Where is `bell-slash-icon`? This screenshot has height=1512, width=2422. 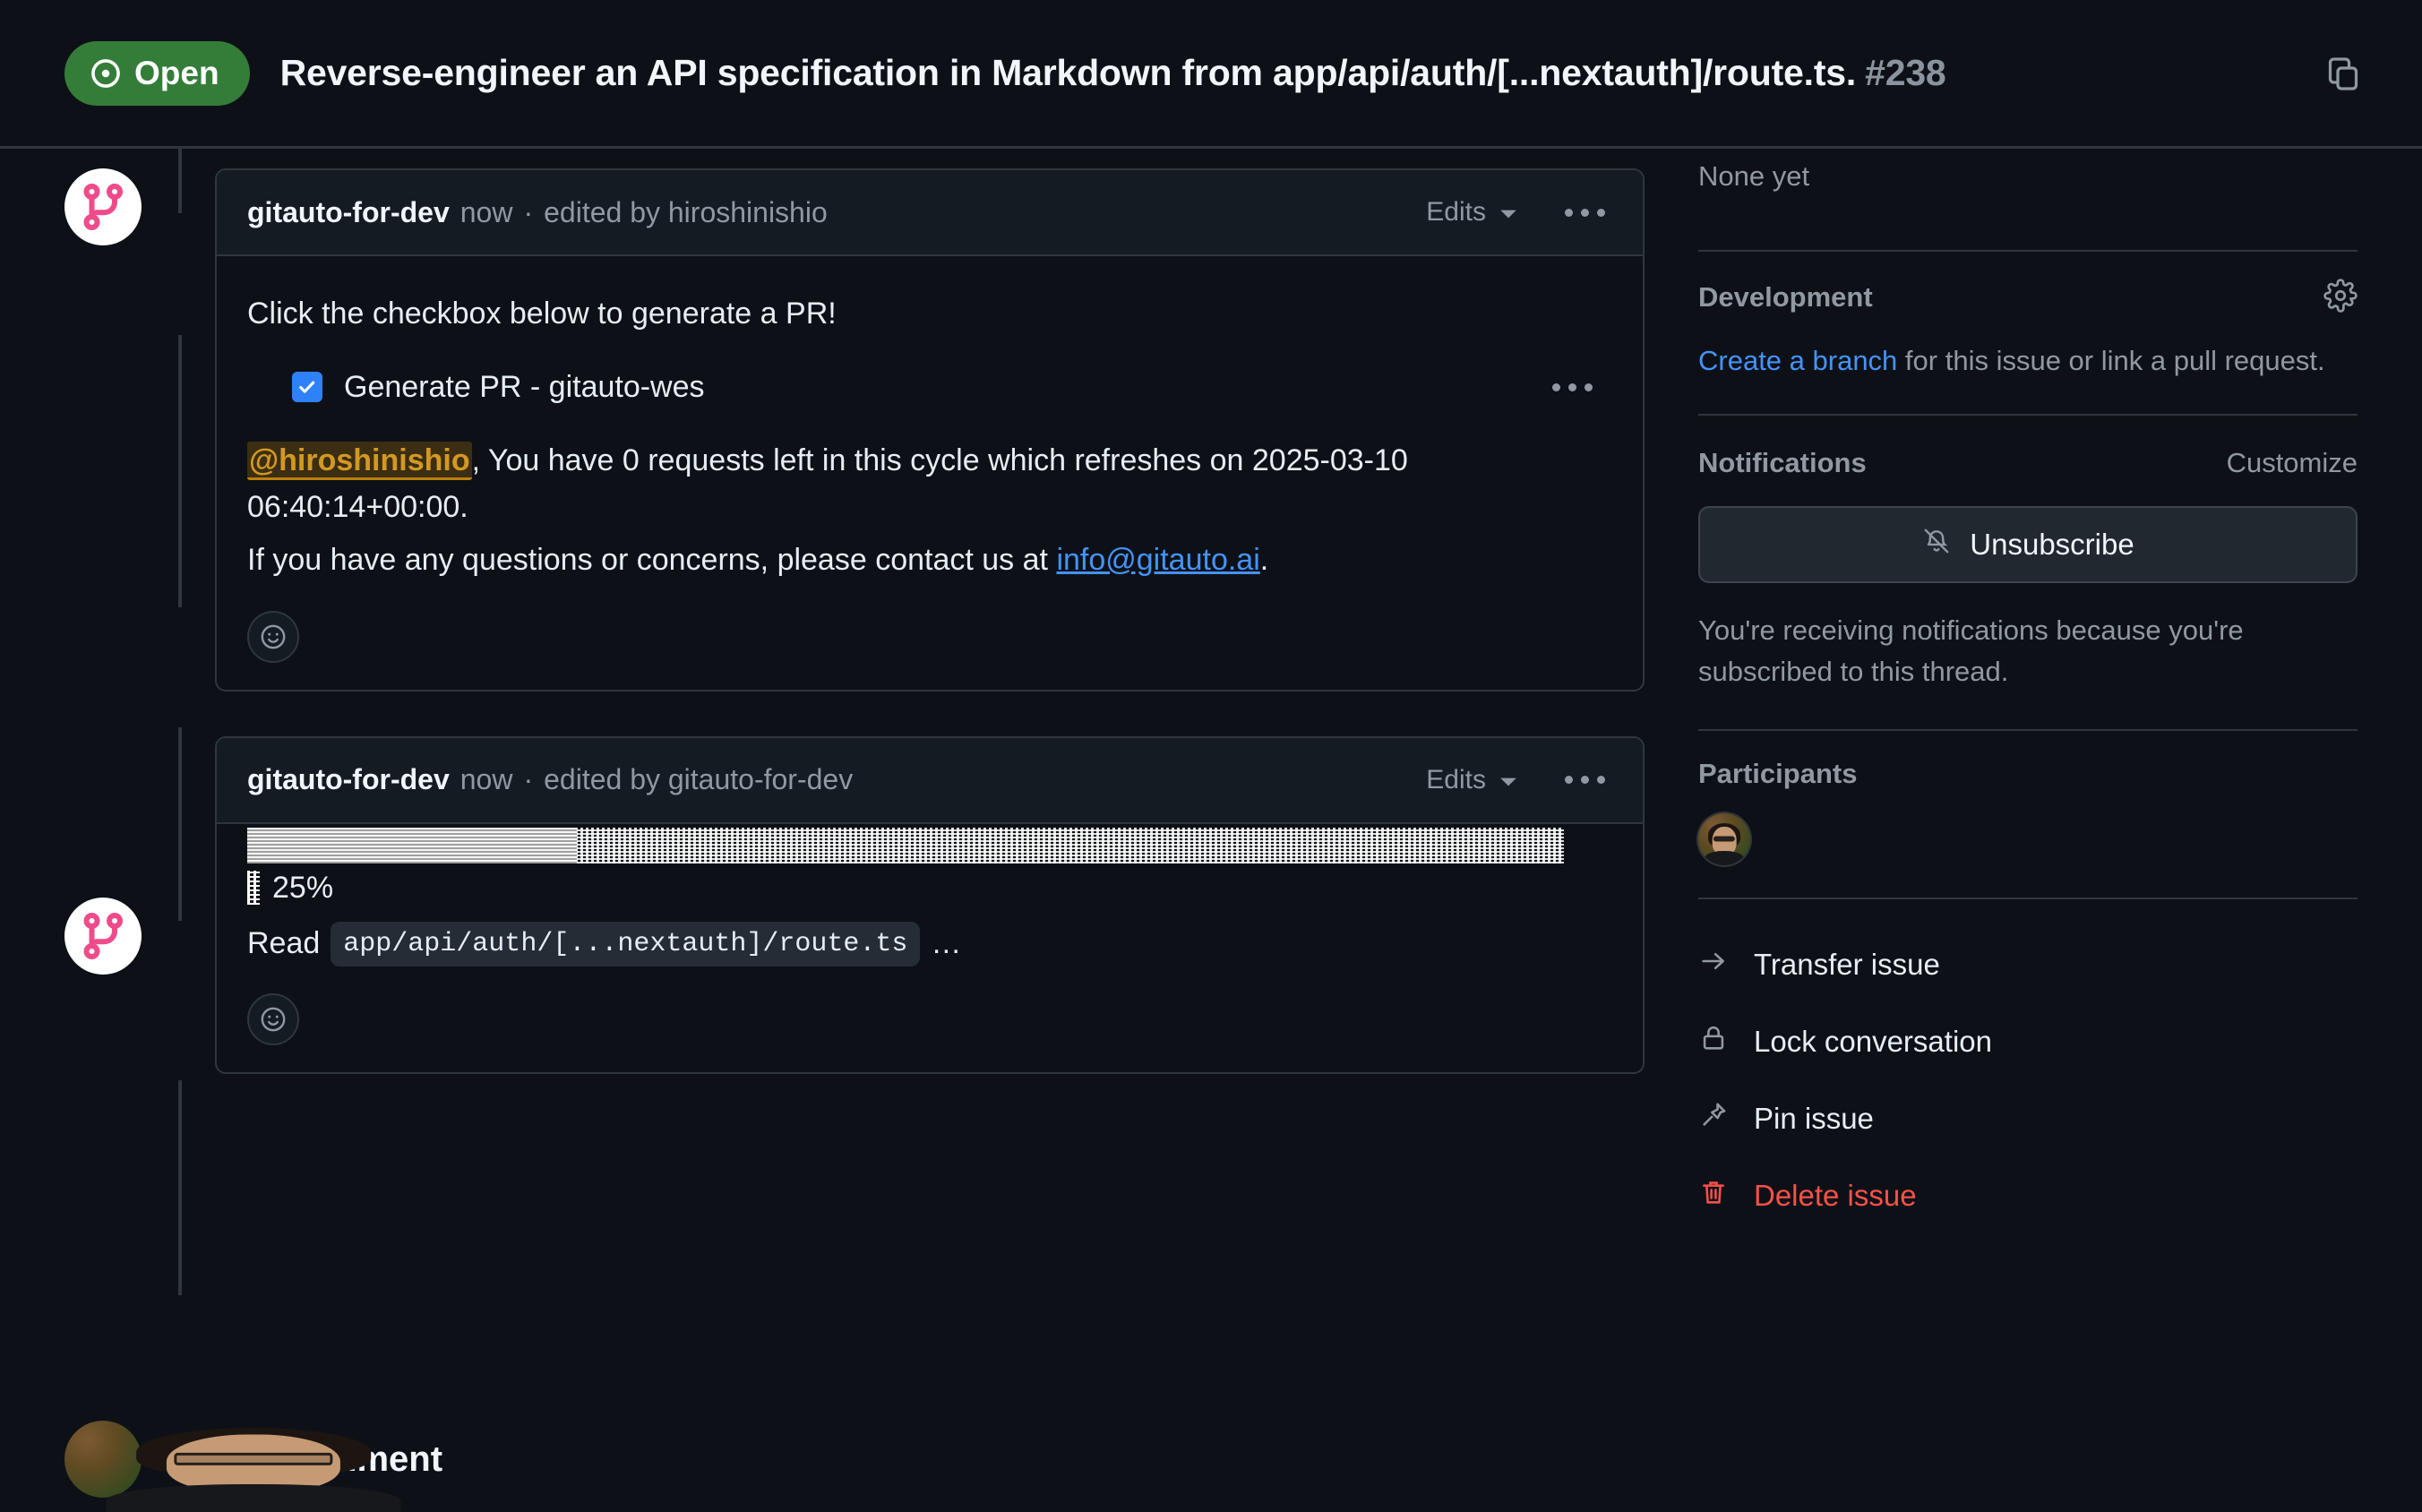
bell-slash-icon is located at coordinates (1937, 544).